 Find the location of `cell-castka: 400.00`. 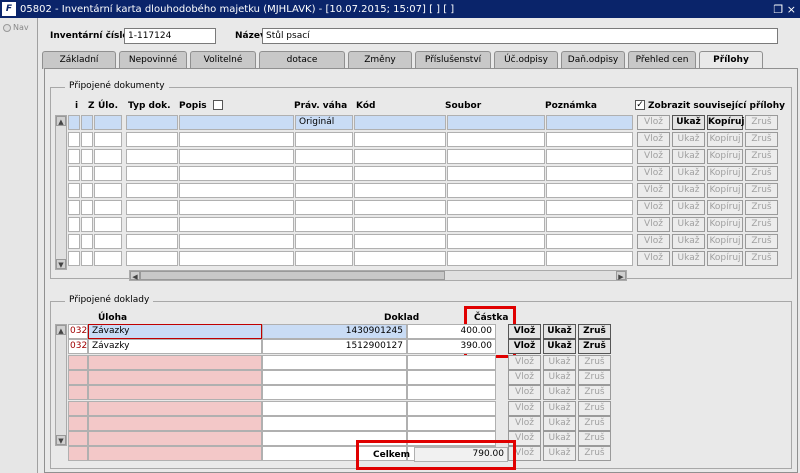

cell-castka: 400.00 is located at coordinates (451, 331).